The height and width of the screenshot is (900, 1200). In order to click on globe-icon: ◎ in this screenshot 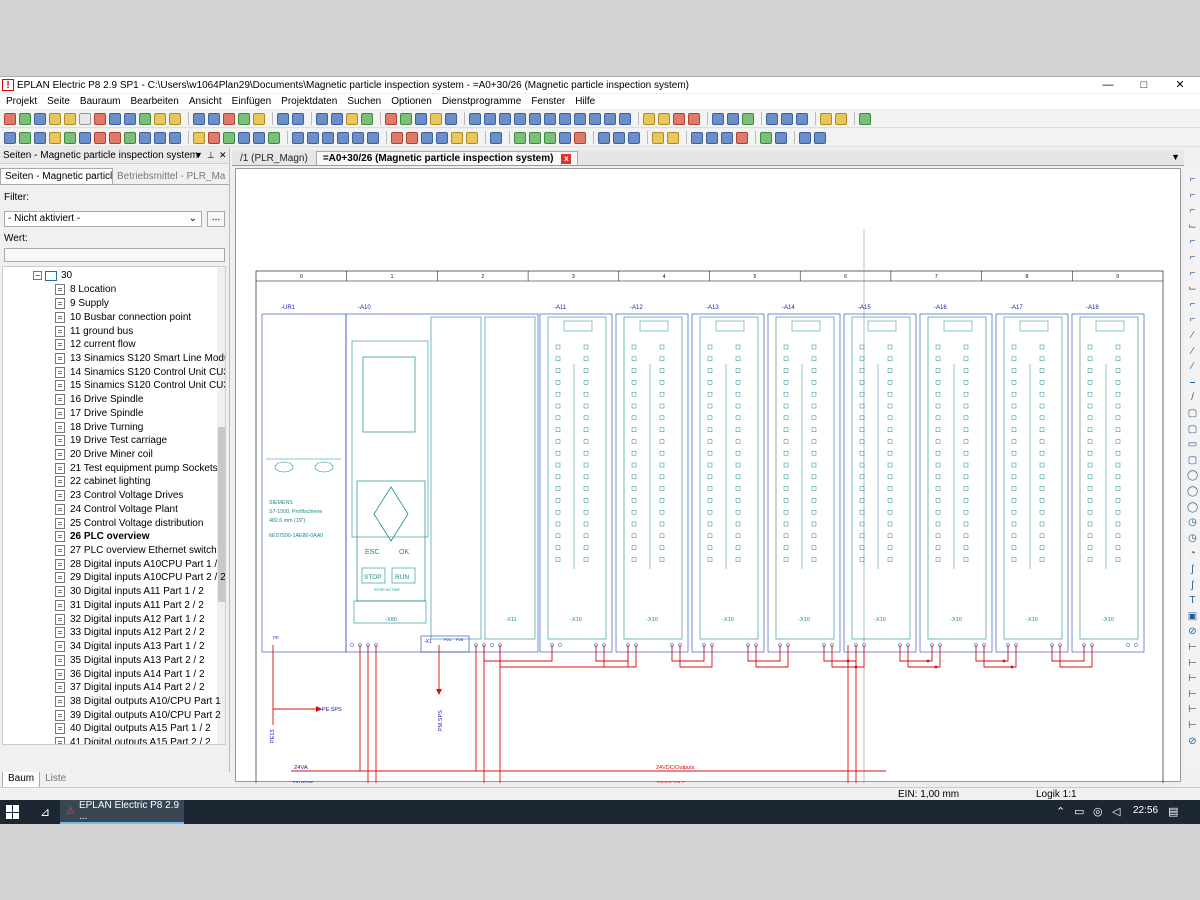, I will do `click(1098, 811)`.